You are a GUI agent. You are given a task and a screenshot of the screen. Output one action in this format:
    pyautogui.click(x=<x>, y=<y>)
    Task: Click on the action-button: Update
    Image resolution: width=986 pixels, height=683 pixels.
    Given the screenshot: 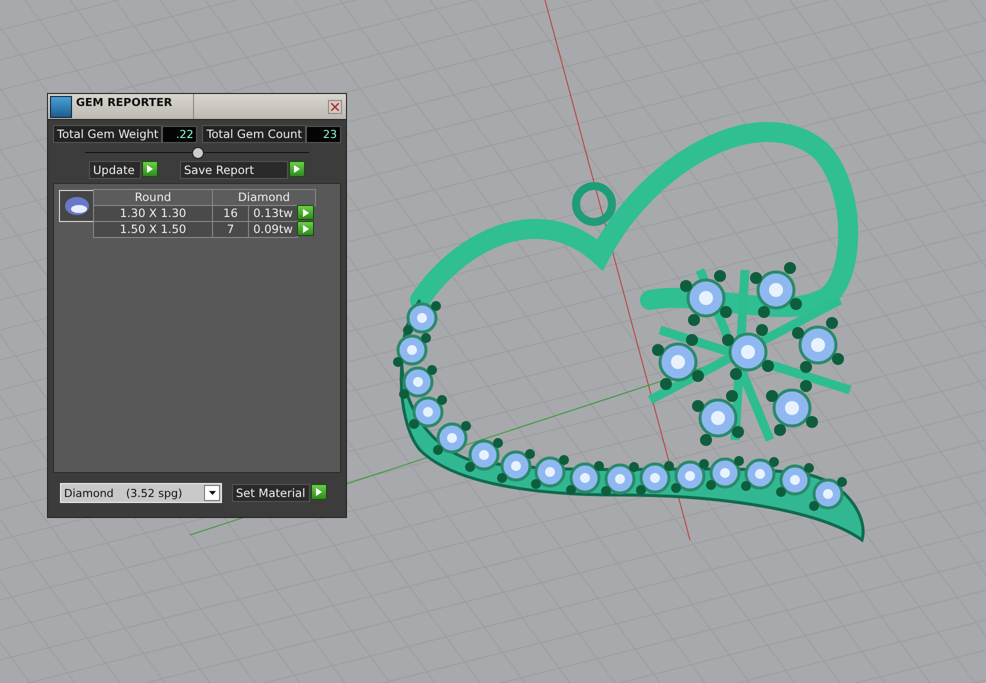 What is the action you would take?
    pyautogui.click(x=115, y=170)
    